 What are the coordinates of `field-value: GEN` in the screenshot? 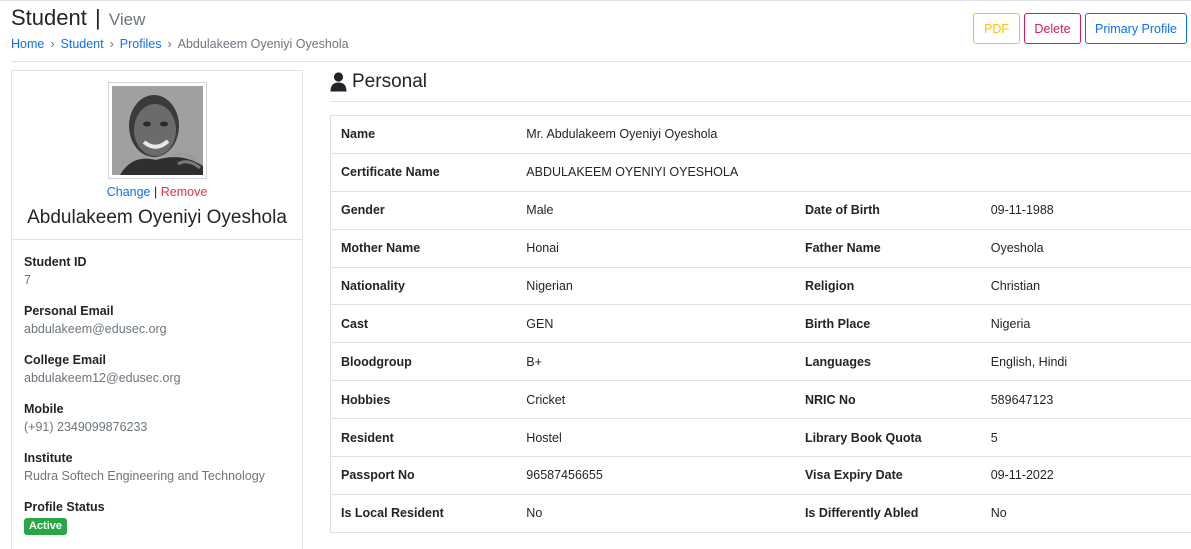 It's located at (655, 323).